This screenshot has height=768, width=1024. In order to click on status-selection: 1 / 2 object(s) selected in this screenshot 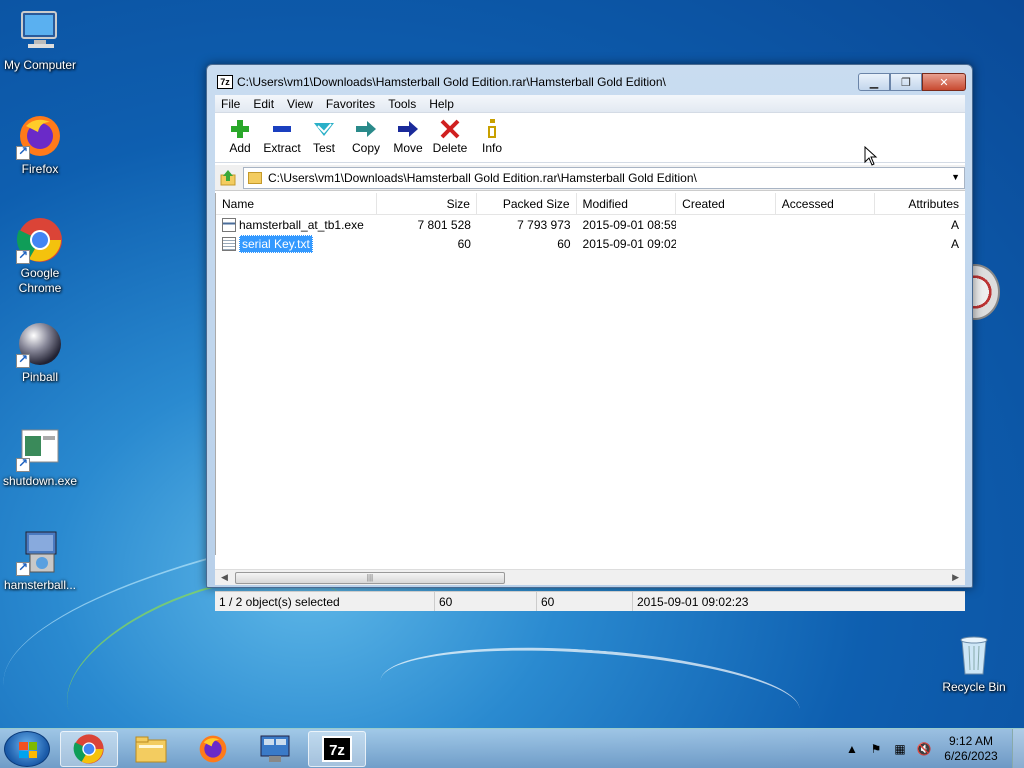, I will do `click(325, 601)`.